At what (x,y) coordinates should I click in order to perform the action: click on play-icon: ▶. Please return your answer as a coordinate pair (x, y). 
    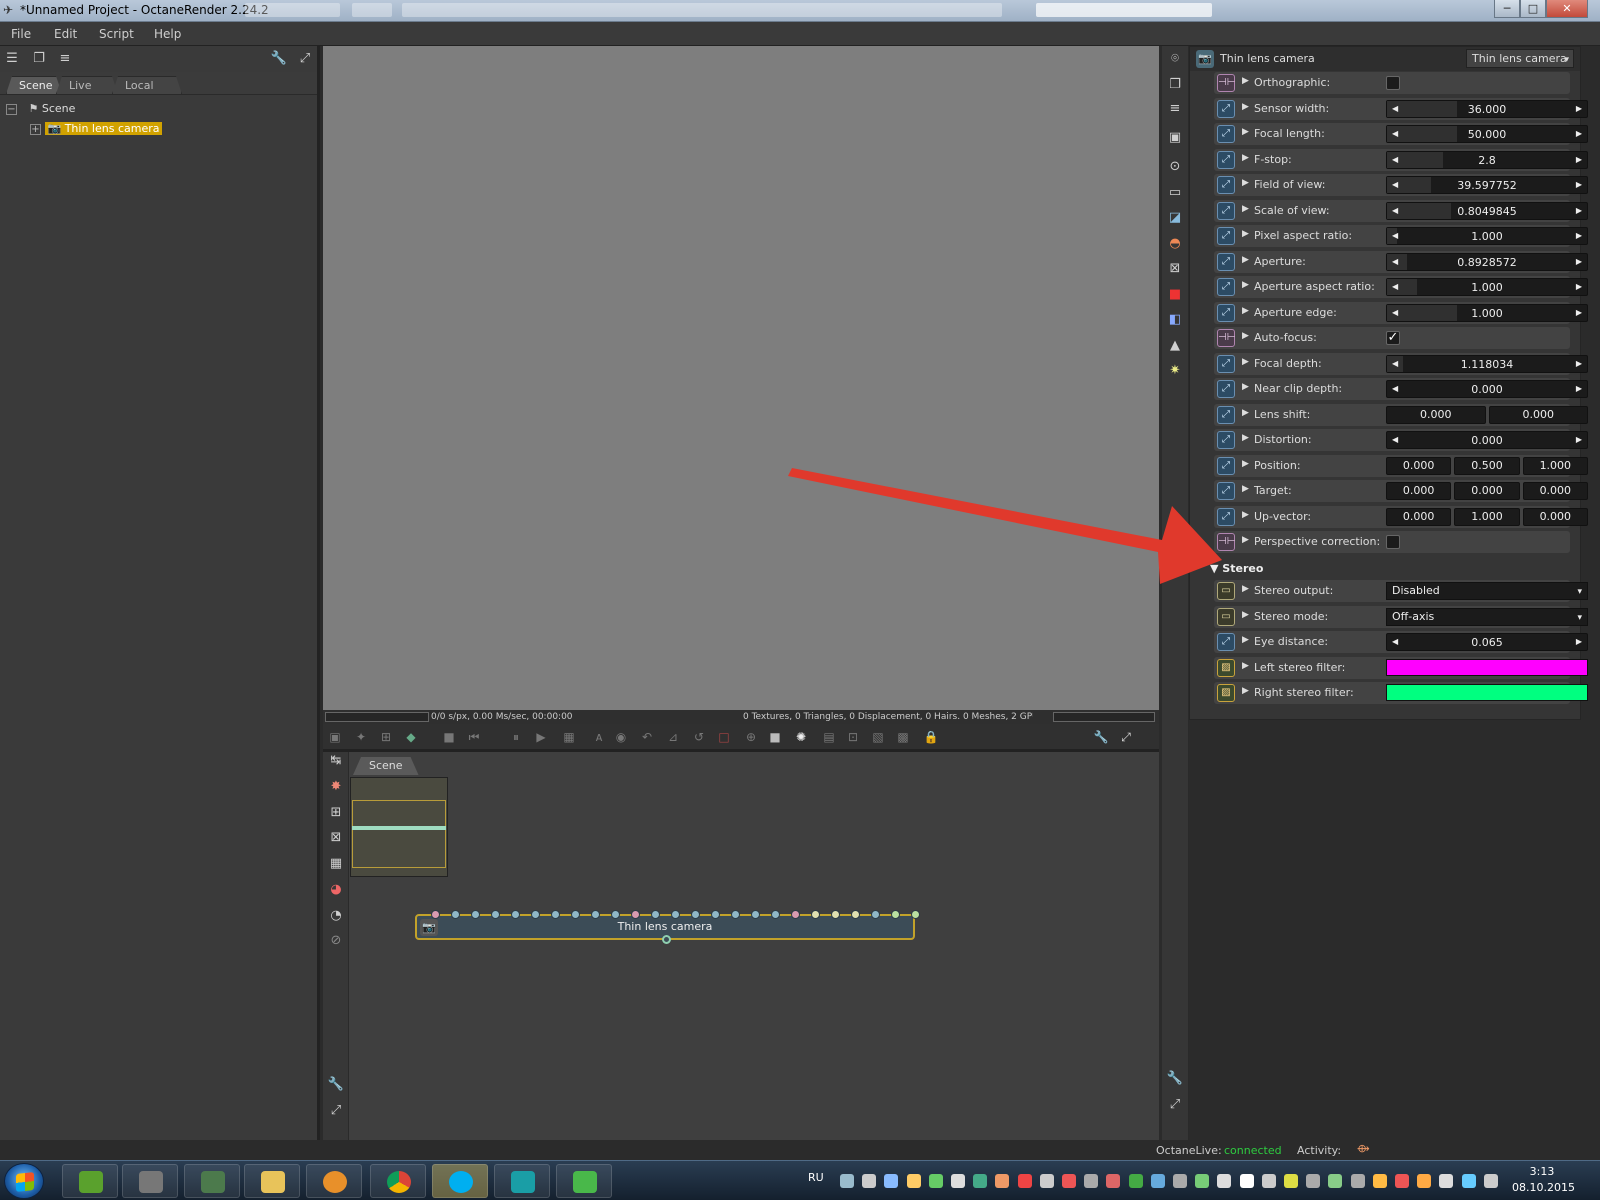
    Looking at the image, I should click on (541, 737).